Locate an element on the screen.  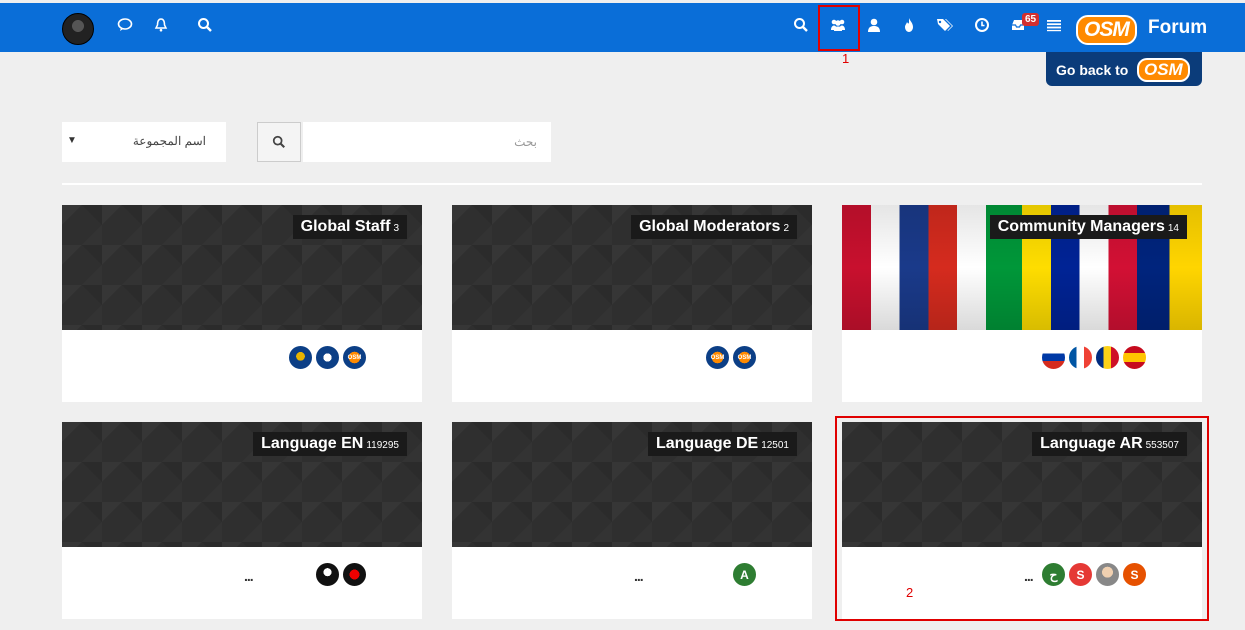
sort-select: ▼ اسم المجموعة is located at coordinates (144, 142).